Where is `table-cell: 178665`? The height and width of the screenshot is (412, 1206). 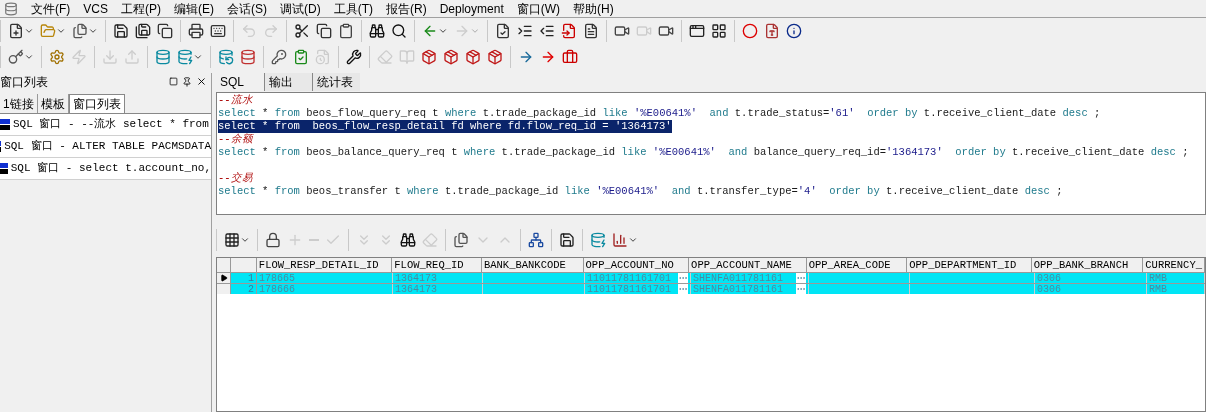
table-cell: 178665 is located at coordinates (325, 278).